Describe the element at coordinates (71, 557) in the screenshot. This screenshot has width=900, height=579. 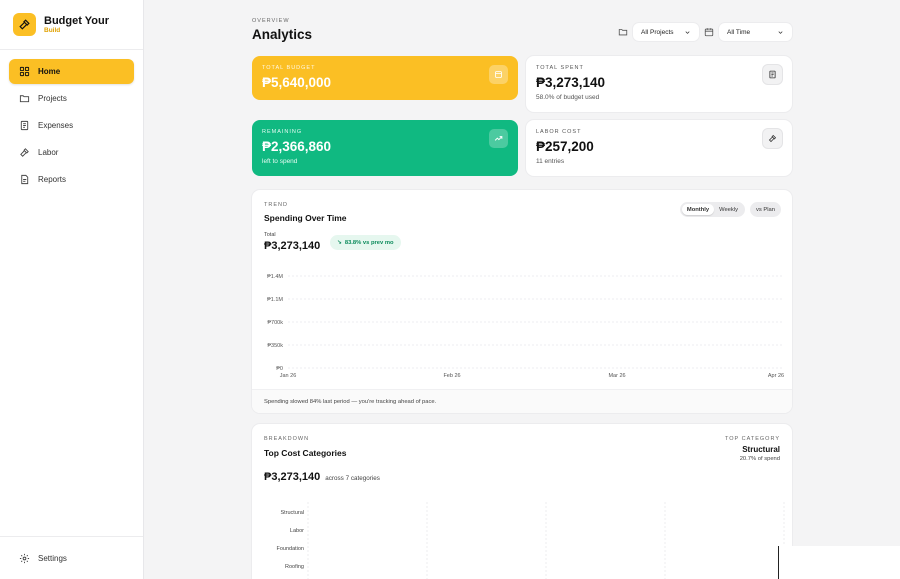
I see `sidebar-item-settings: Settings` at that location.